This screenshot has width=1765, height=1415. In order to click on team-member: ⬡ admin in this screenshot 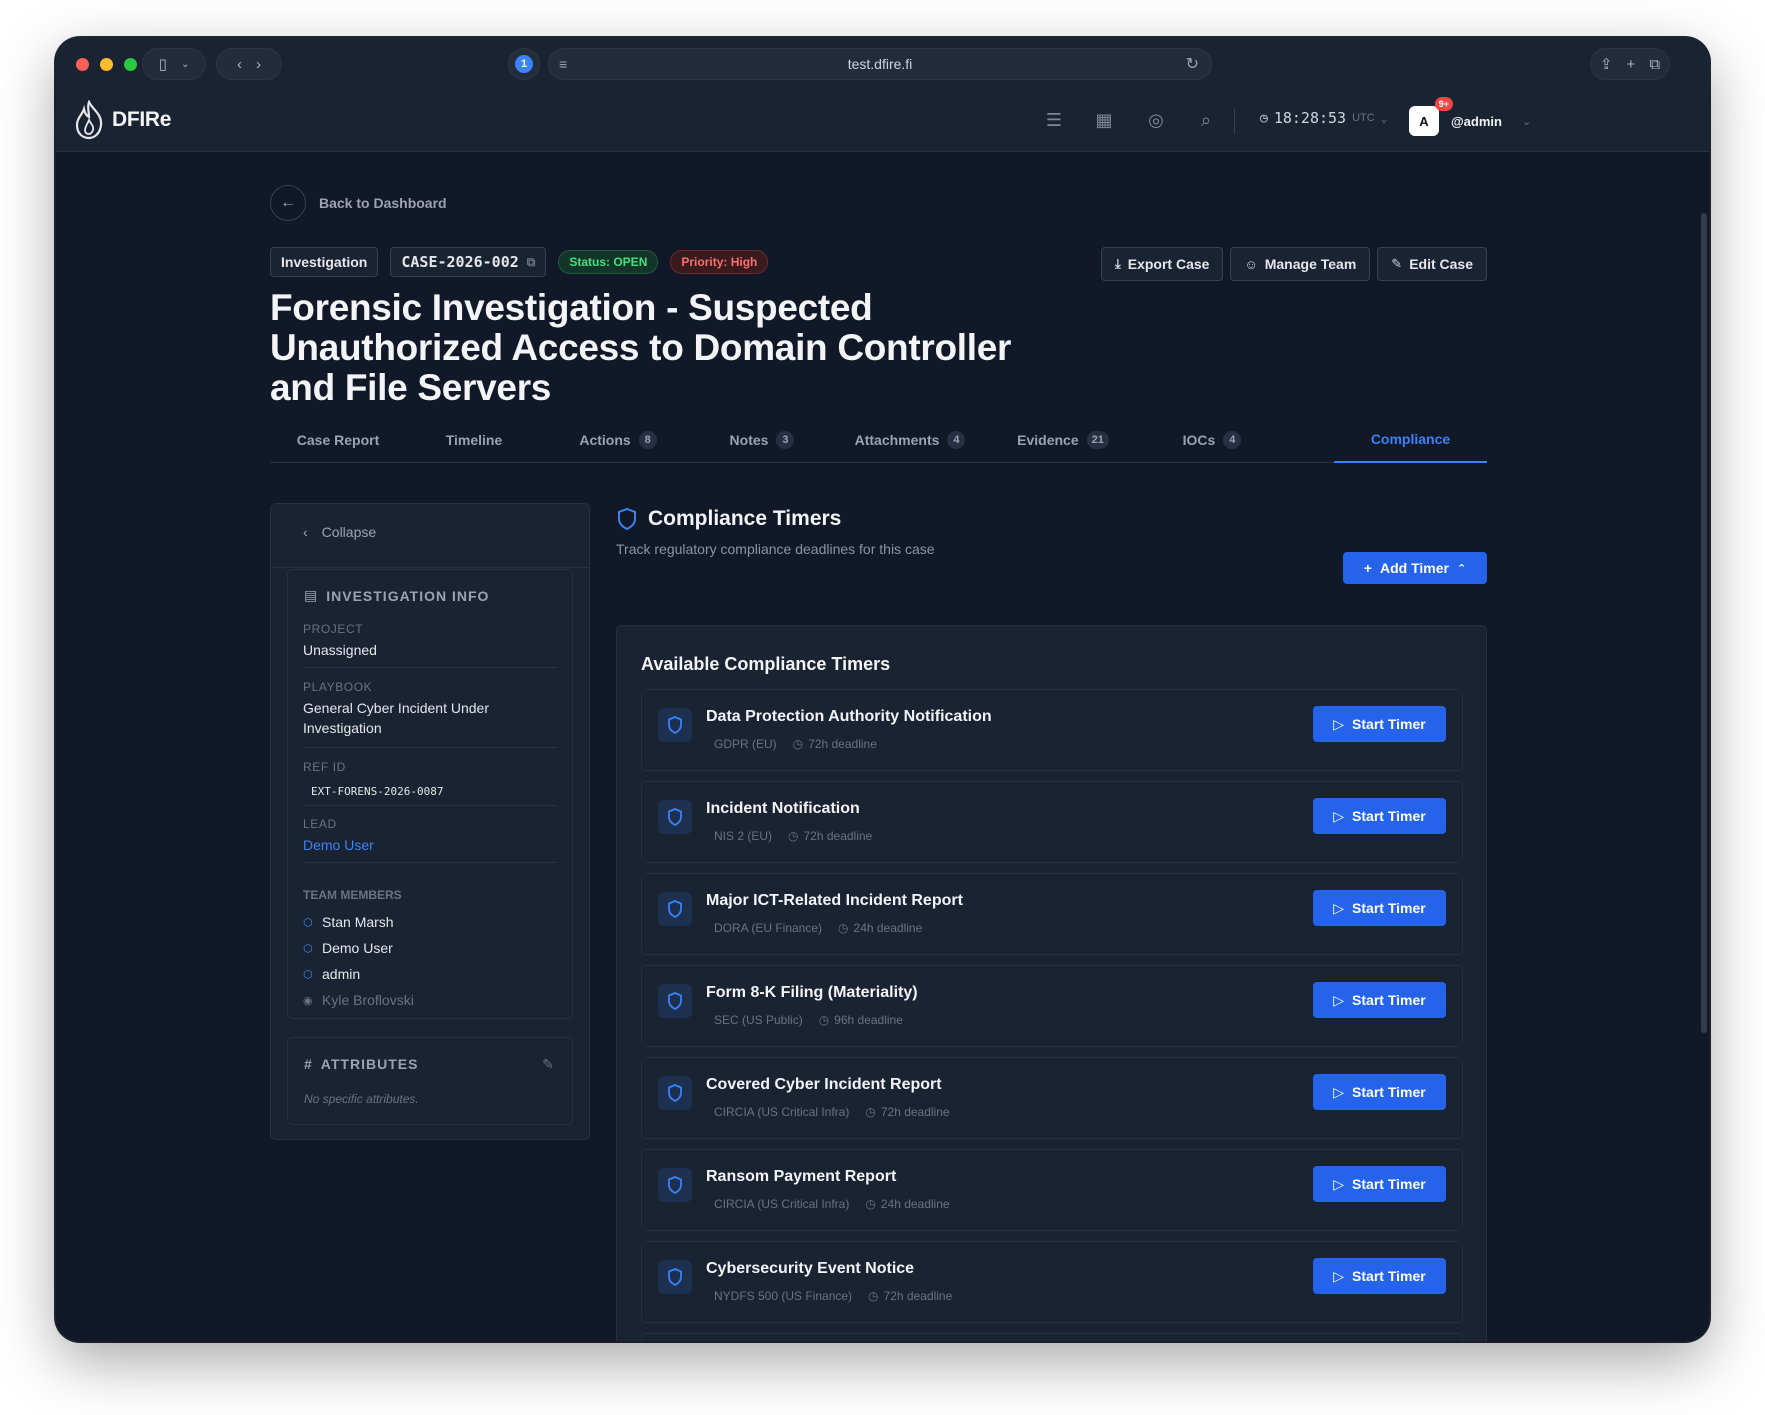, I will do `click(358, 974)`.